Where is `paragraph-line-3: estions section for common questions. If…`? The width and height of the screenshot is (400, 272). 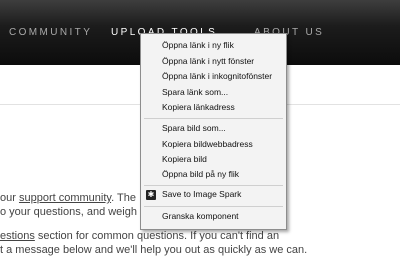 paragraph-line-3: estions section for common questions. If… is located at coordinates (139, 236).